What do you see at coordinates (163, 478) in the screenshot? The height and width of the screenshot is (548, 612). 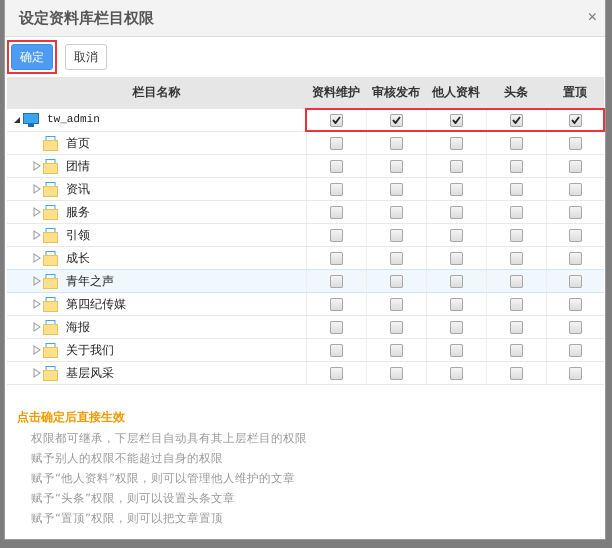 I see `notice-text: 赋予“他人资料”权限，则可以管理他人维护的文章` at bounding box center [163, 478].